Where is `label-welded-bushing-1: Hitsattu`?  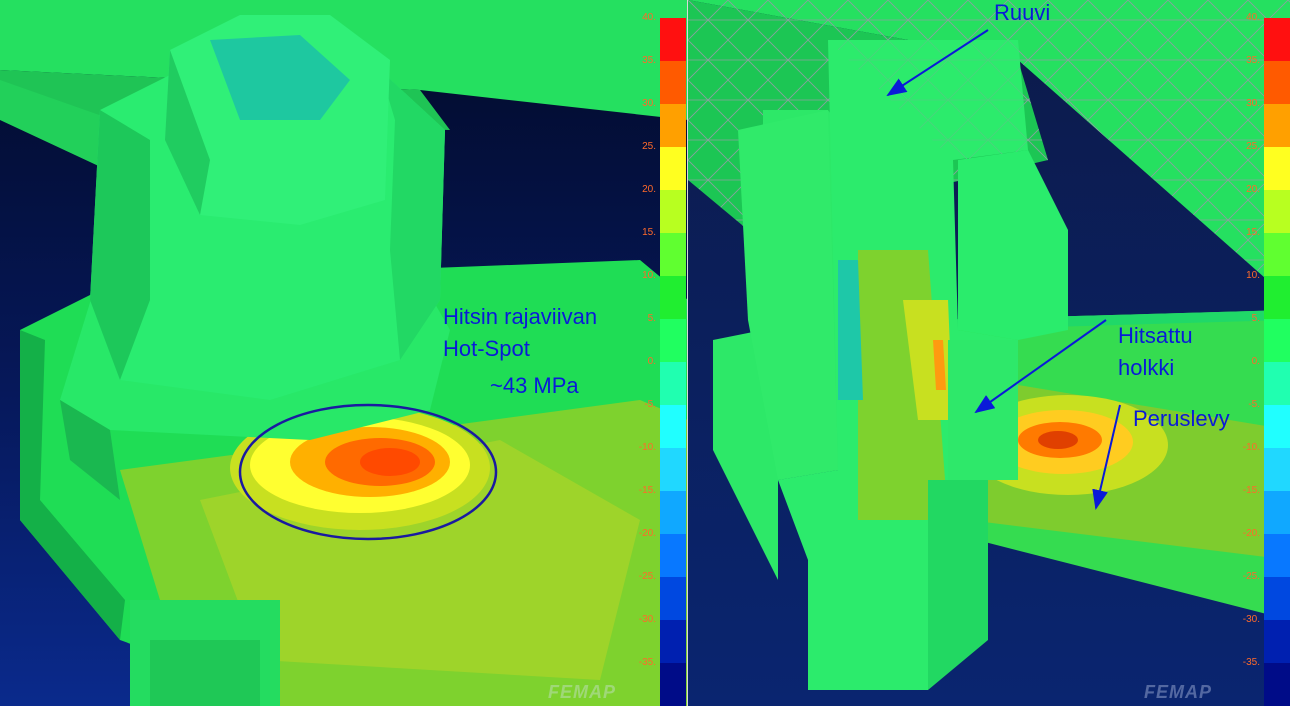 label-welded-bushing-1: Hitsattu is located at coordinates (1155, 335).